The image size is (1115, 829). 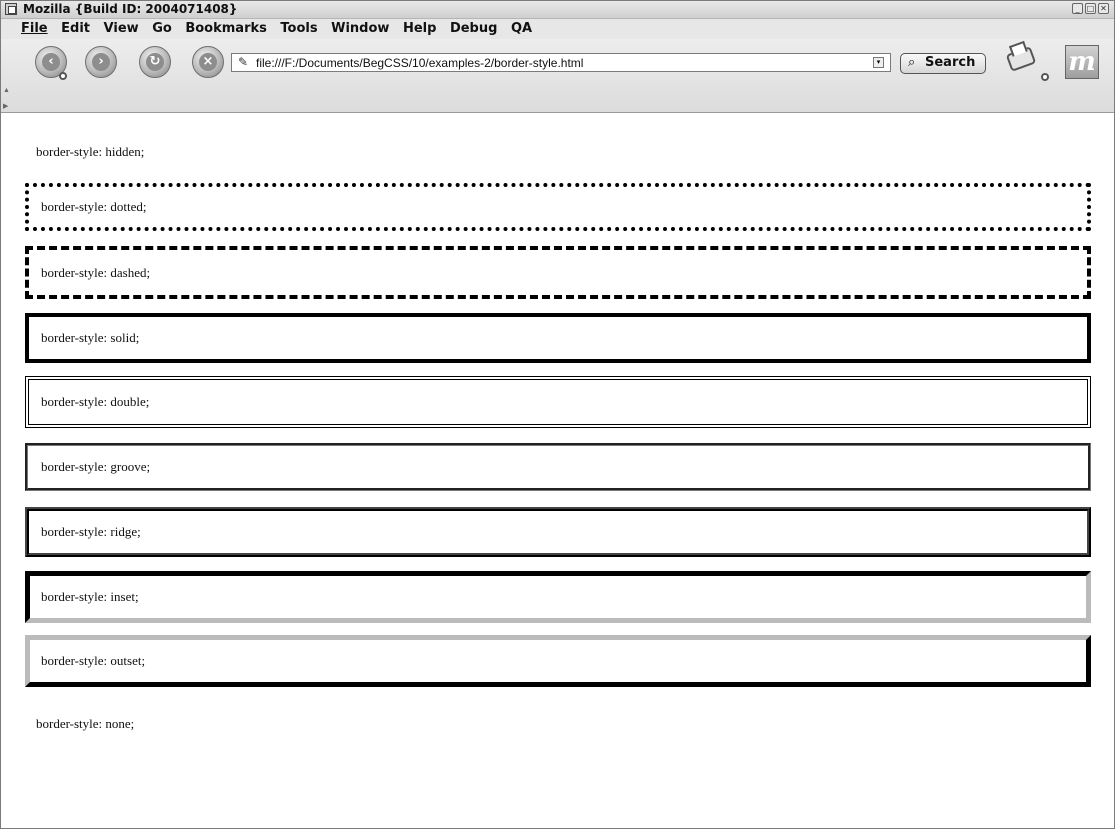 I want to click on reload-button: ↻, so click(x=155, y=62).